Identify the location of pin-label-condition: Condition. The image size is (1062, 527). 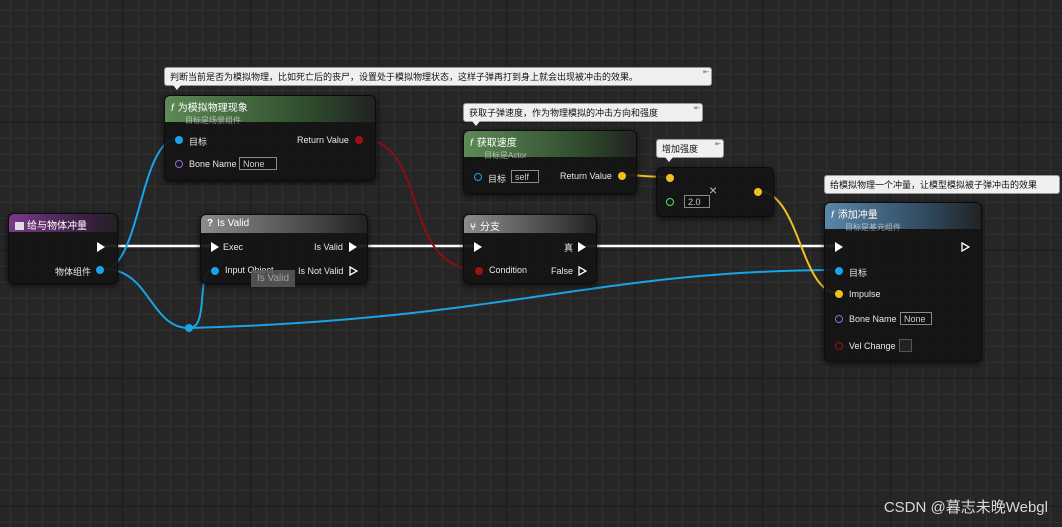
(508, 270).